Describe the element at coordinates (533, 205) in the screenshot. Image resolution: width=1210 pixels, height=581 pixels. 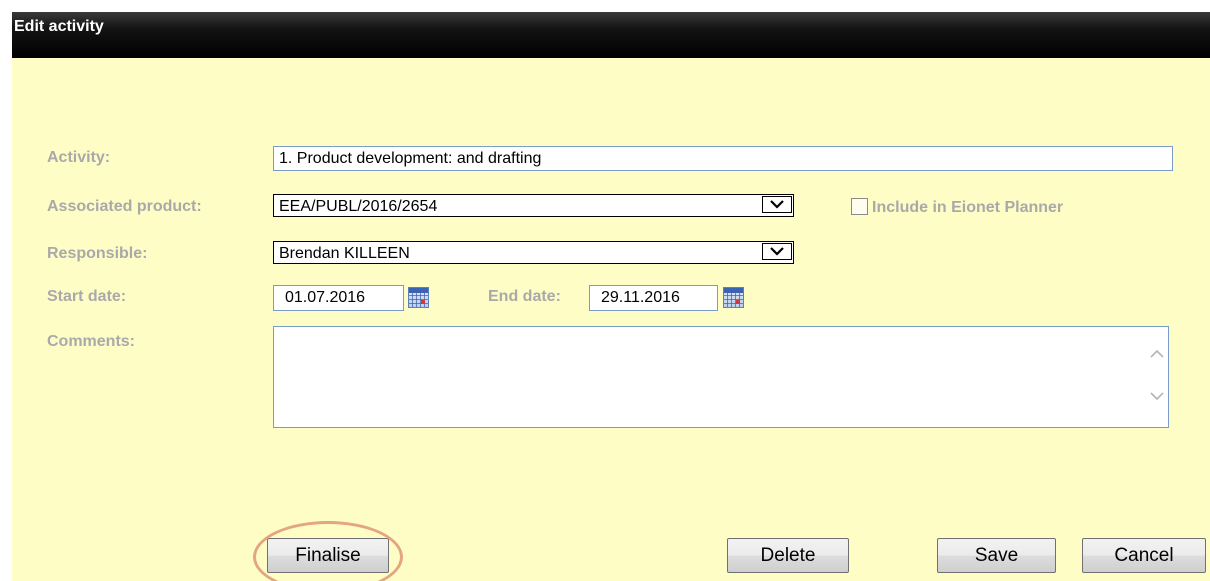
I see `associated-product-select: EEA/PUBL/2016/2654` at that location.